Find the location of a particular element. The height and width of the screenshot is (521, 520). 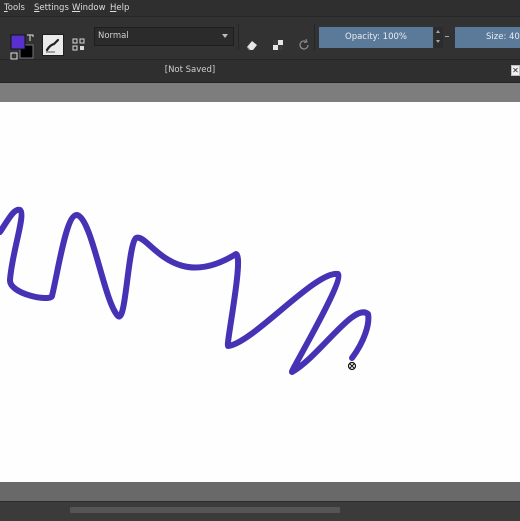

document-tab-bar: [Not Saved] ✕ is located at coordinates (260, 71).